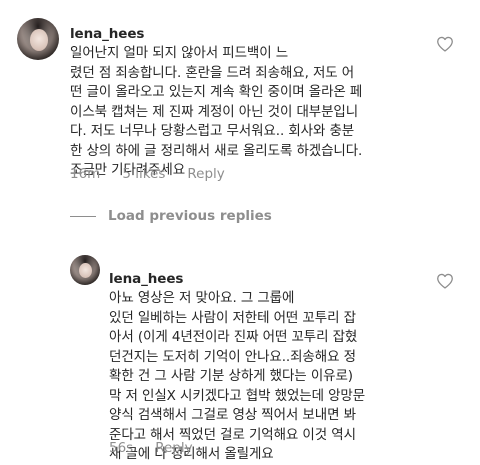  Describe the element at coordinates (190, 216) in the screenshot. I see `load-previous-replies-label: Load previous replies` at that location.